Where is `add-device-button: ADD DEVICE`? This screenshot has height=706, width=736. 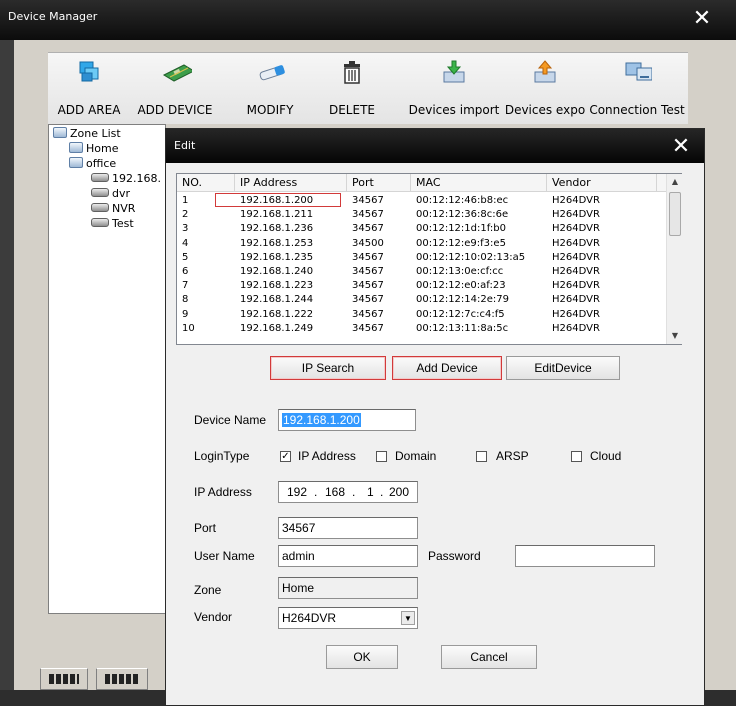 add-device-button: ADD DEVICE is located at coordinates (175, 89).